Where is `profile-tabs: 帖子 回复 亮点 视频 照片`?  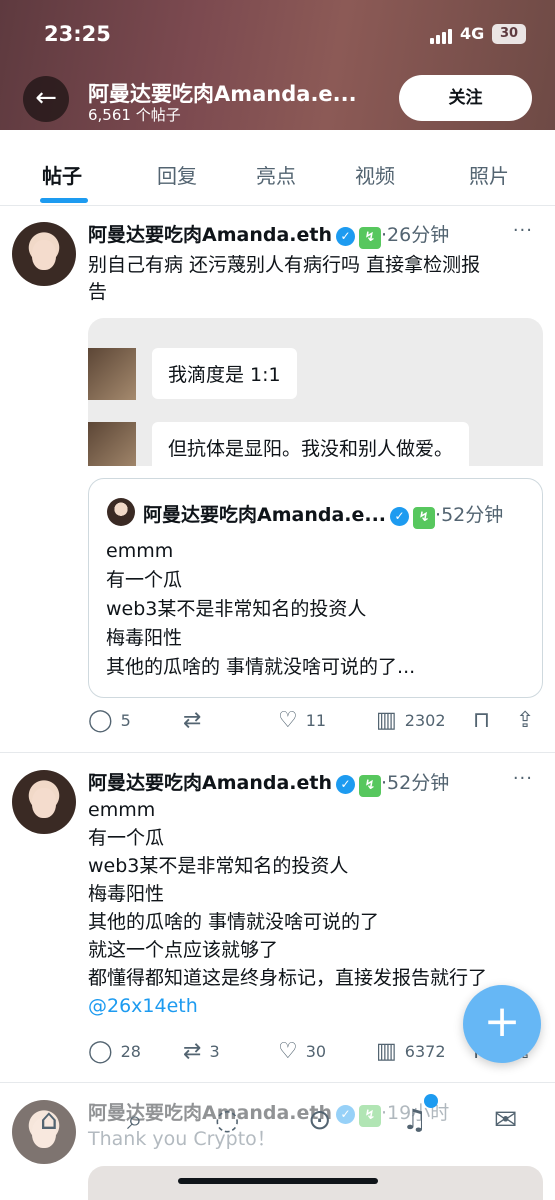 profile-tabs: 帖子 回复 亮点 视频 照片 is located at coordinates (277, 168).